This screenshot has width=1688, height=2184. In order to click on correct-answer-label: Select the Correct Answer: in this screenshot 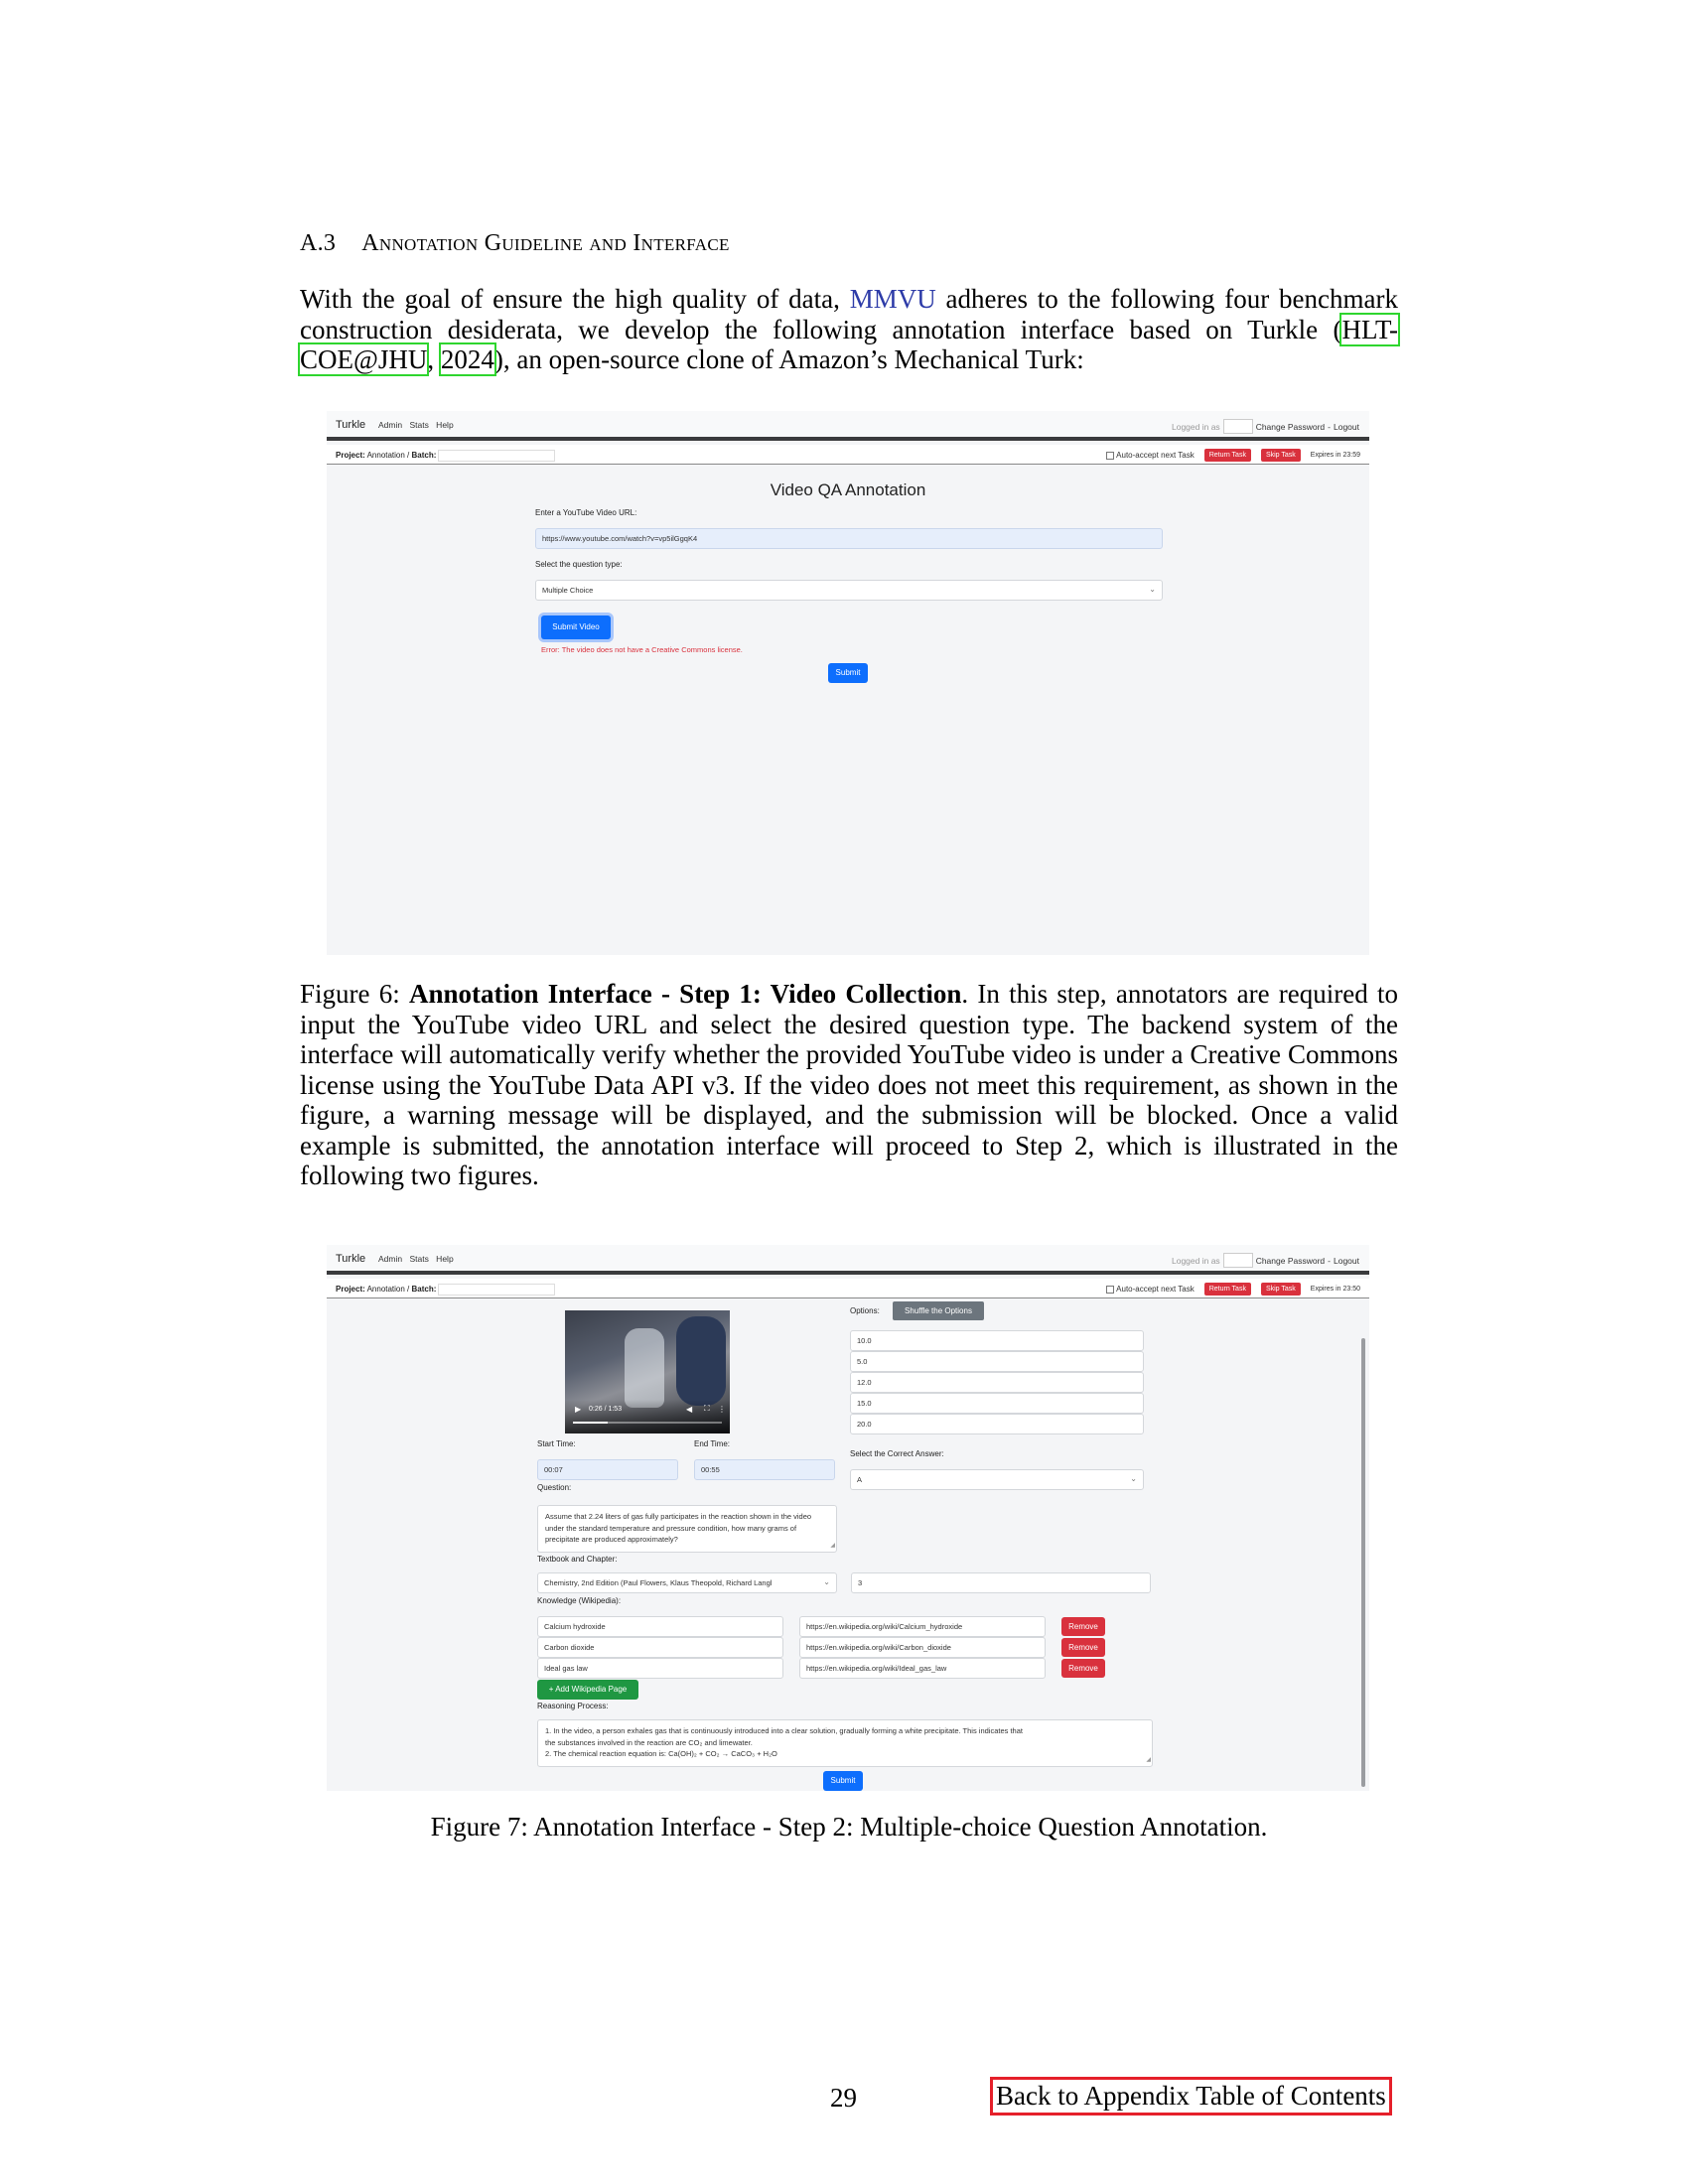, I will do `click(897, 1453)`.